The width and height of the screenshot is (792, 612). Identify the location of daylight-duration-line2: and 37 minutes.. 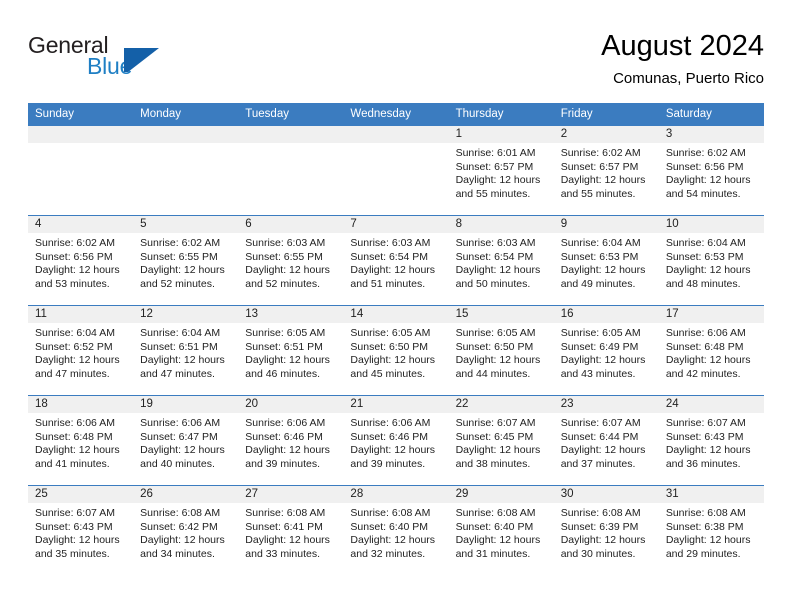
(598, 463).